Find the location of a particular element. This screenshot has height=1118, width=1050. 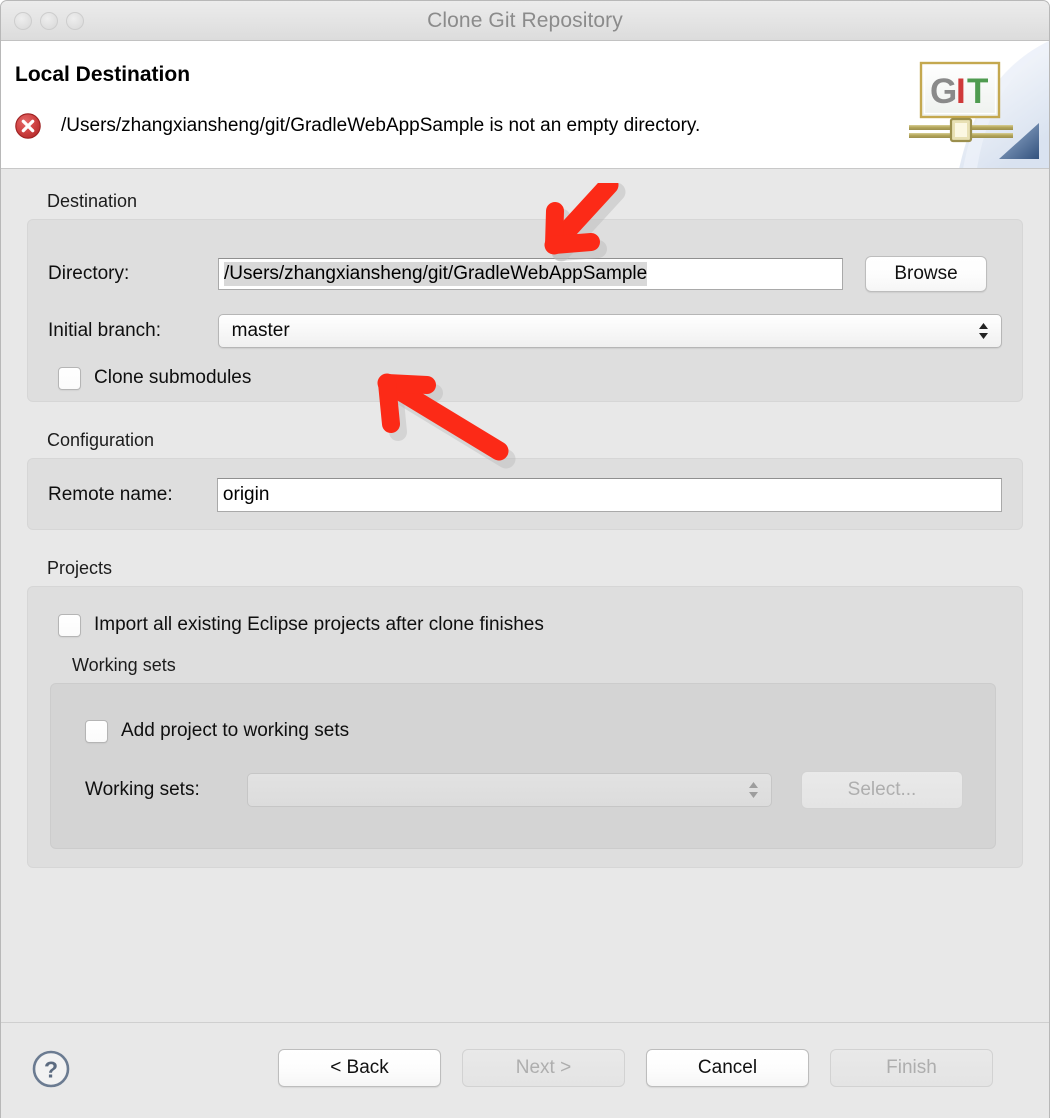

import-projects-checkbox is located at coordinates (69, 625).